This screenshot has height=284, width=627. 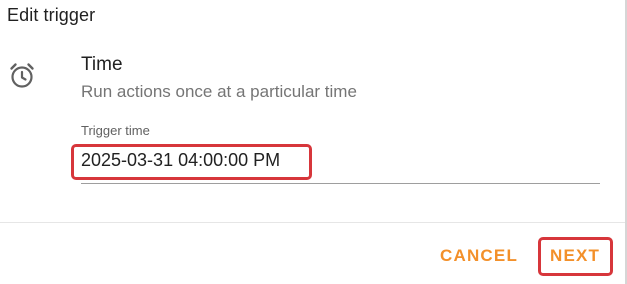 What do you see at coordinates (340, 183) in the screenshot?
I see `trigger-time-underline` at bounding box center [340, 183].